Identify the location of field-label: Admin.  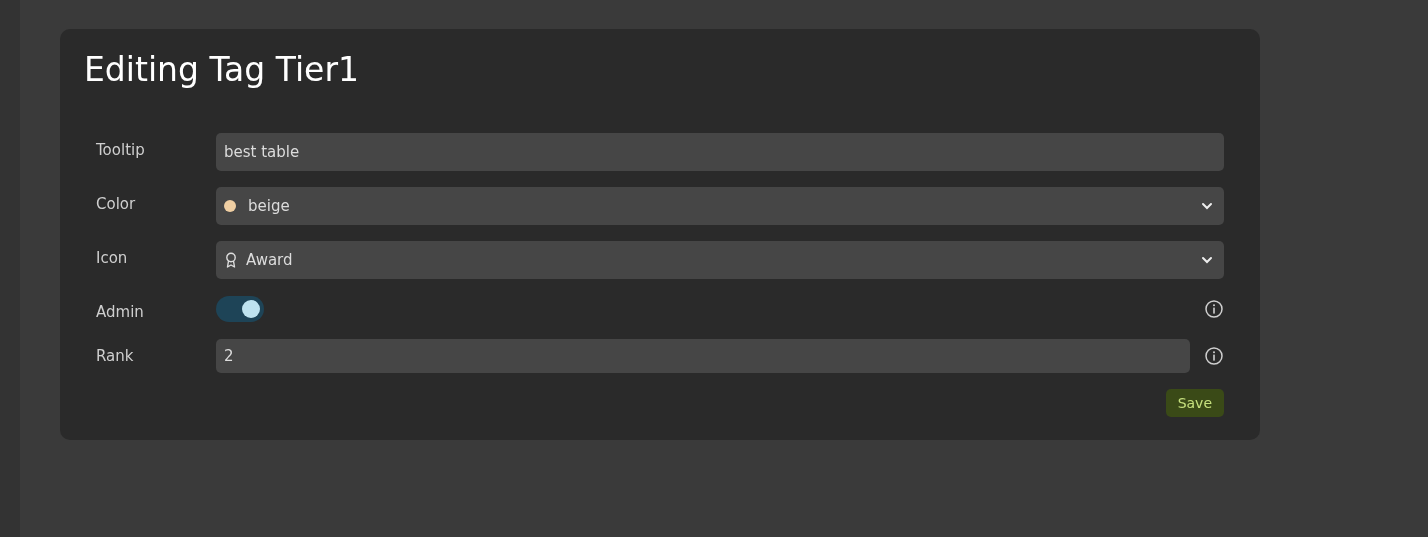
(120, 312).